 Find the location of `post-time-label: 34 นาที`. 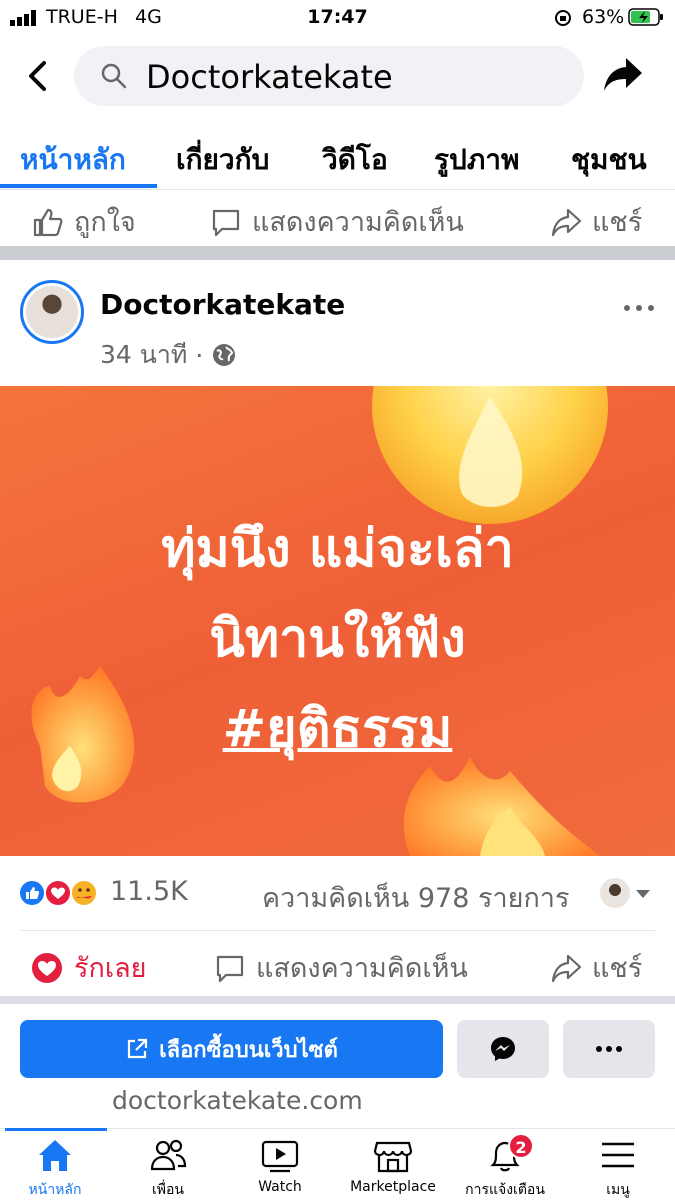

post-time-label: 34 นาที is located at coordinates (144, 354).